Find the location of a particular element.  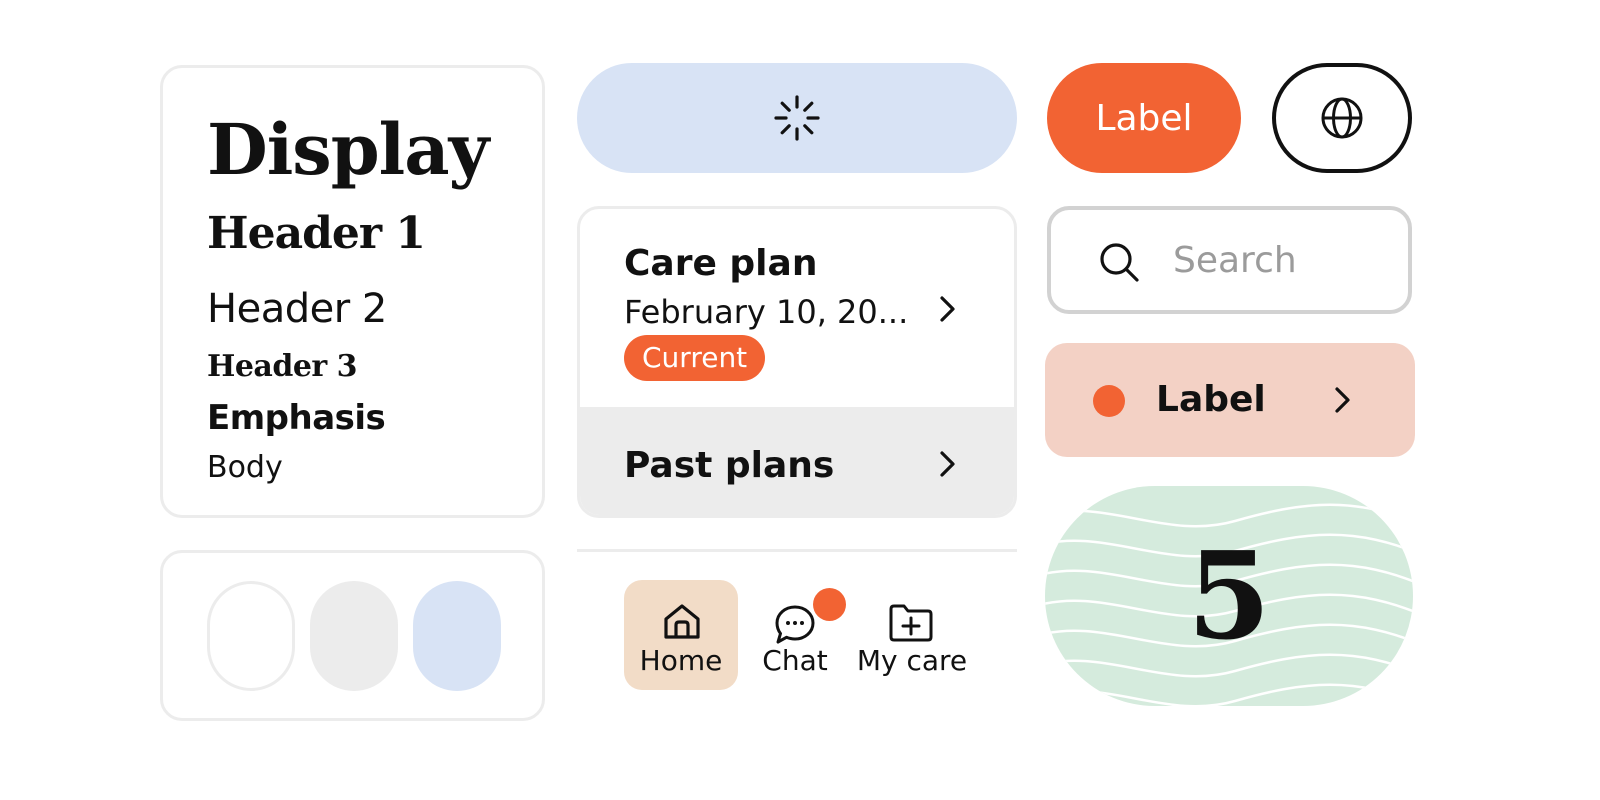

care-plan-row: Care plan February 10, 20... Current is located at coordinates (797, 308).